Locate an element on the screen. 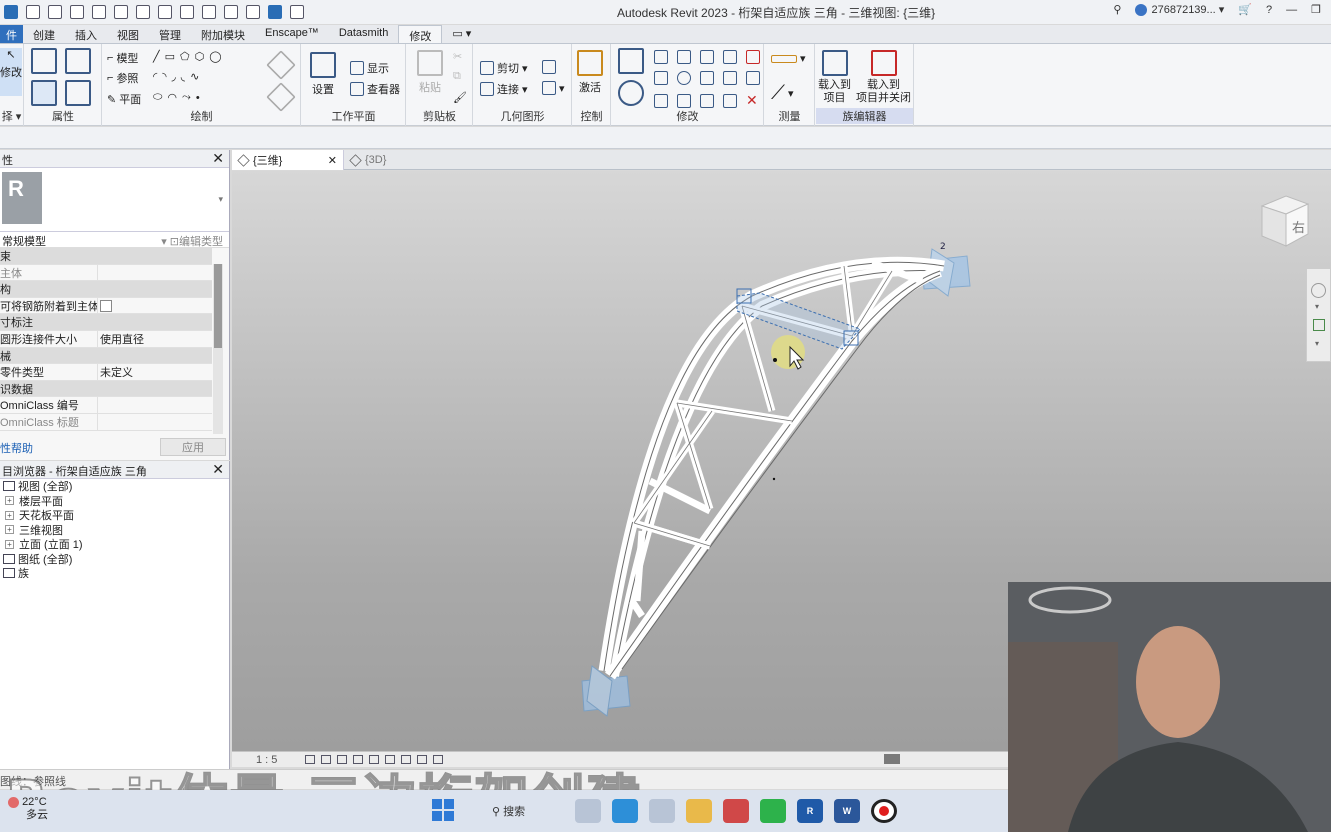 The height and width of the screenshot is (832, 1331). app-menu-icon is located at coordinates (11, 12).